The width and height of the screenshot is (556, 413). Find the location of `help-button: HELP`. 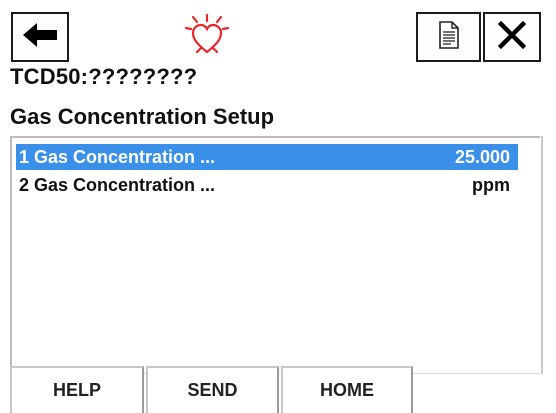

help-button: HELP is located at coordinates (77, 389).